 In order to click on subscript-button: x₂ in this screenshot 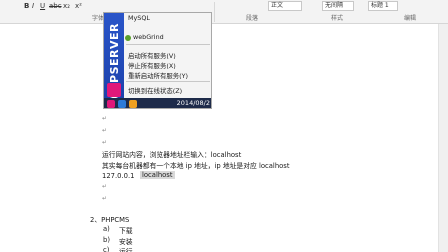, I will do `click(66, 6)`.